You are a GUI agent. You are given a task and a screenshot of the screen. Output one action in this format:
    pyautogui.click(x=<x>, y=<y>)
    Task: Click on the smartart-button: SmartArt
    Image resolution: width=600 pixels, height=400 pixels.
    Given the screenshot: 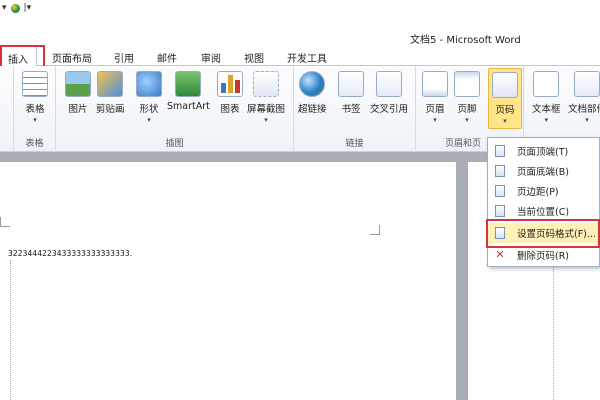 What is the action you would take?
    pyautogui.click(x=188, y=91)
    